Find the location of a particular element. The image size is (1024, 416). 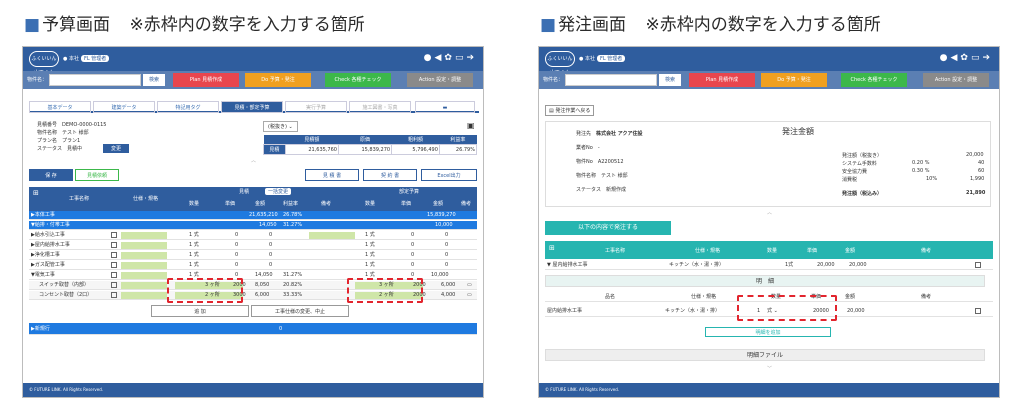

table-row: ▶本体工事 21,635,210 26.78% 15,839,270 is located at coordinates (253, 215).